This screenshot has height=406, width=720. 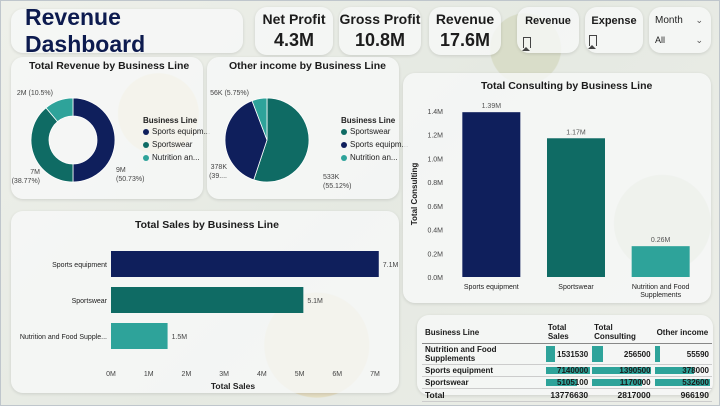 What do you see at coordinates (682, 354) in the screenshot?
I see `value-cell: 55590` at bounding box center [682, 354].